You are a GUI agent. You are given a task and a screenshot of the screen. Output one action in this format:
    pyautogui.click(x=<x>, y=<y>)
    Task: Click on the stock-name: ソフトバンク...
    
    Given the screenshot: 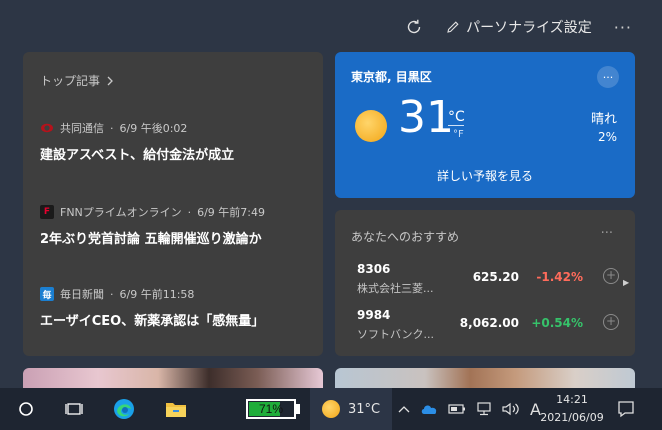 What is the action you would take?
    pyautogui.click(x=396, y=334)
    